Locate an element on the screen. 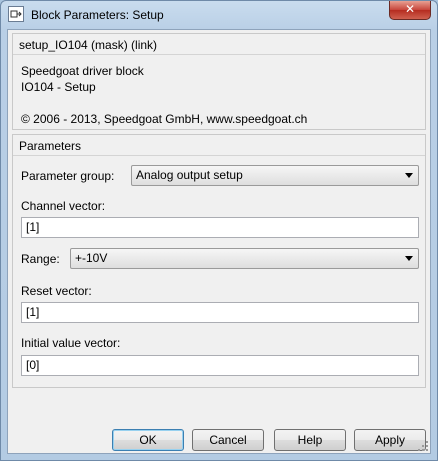 The image size is (438, 461). parameter-group-value: Analog output setup is located at coordinates (189, 175).